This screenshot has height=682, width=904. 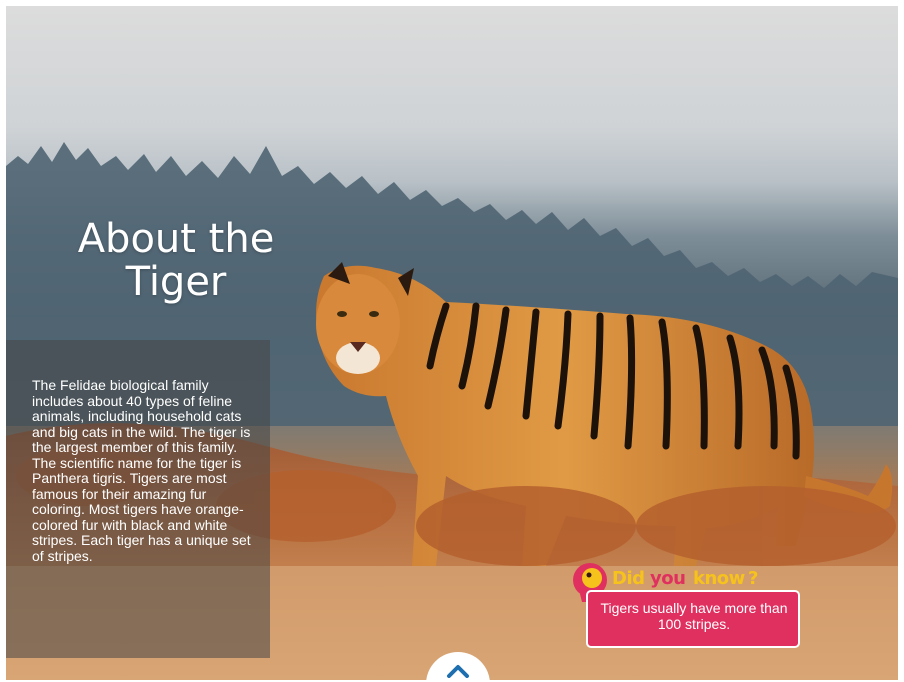 What do you see at coordinates (719, 578) in the screenshot?
I see `know-label: know` at bounding box center [719, 578].